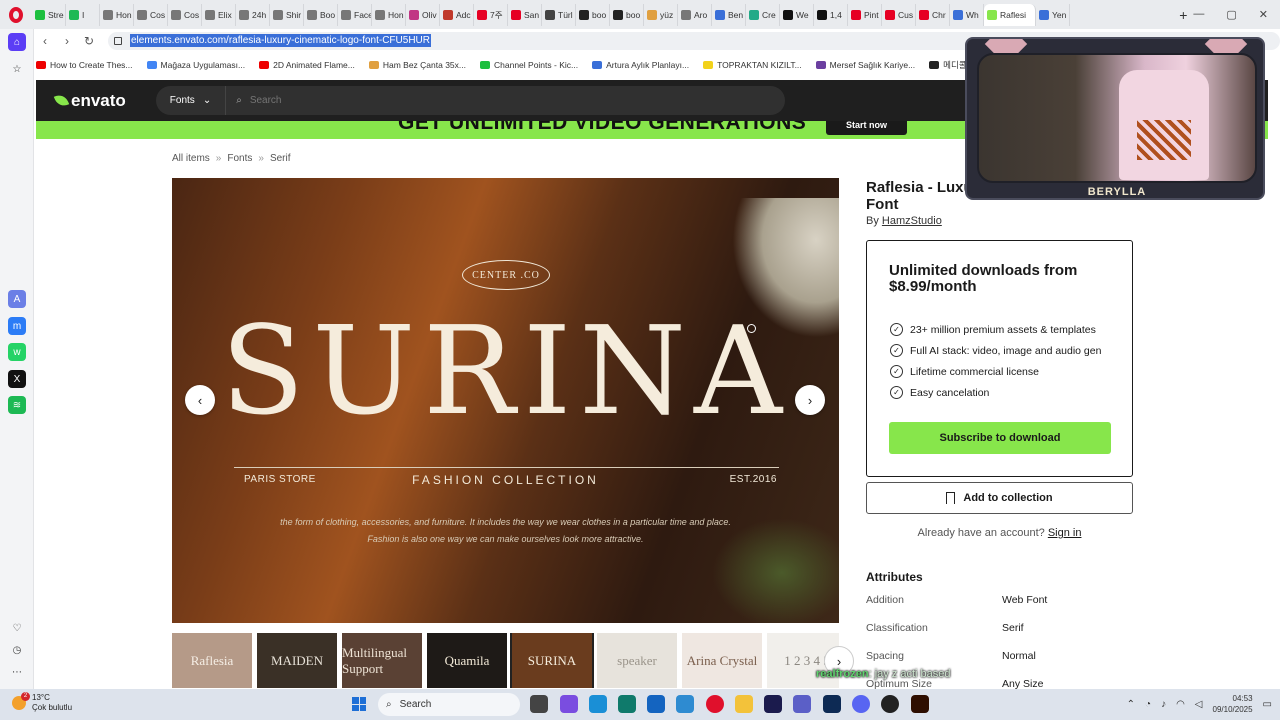 The height and width of the screenshot is (720, 1280). I want to click on after-effects-icon, so click(773, 704).